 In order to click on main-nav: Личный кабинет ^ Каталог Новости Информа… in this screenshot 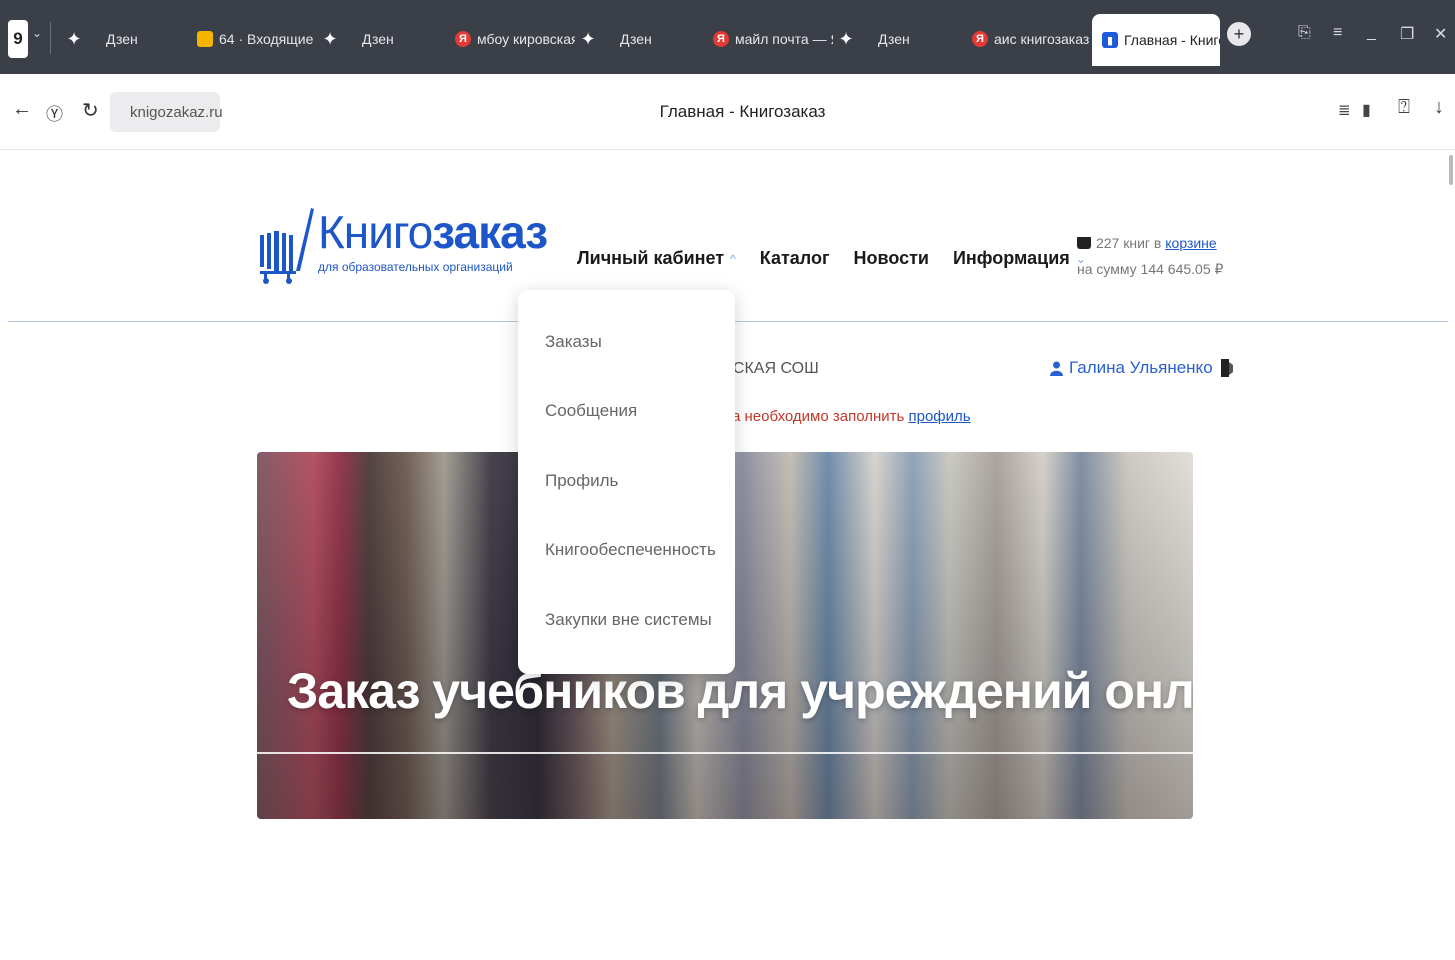, I will do `click(843, 258)`.